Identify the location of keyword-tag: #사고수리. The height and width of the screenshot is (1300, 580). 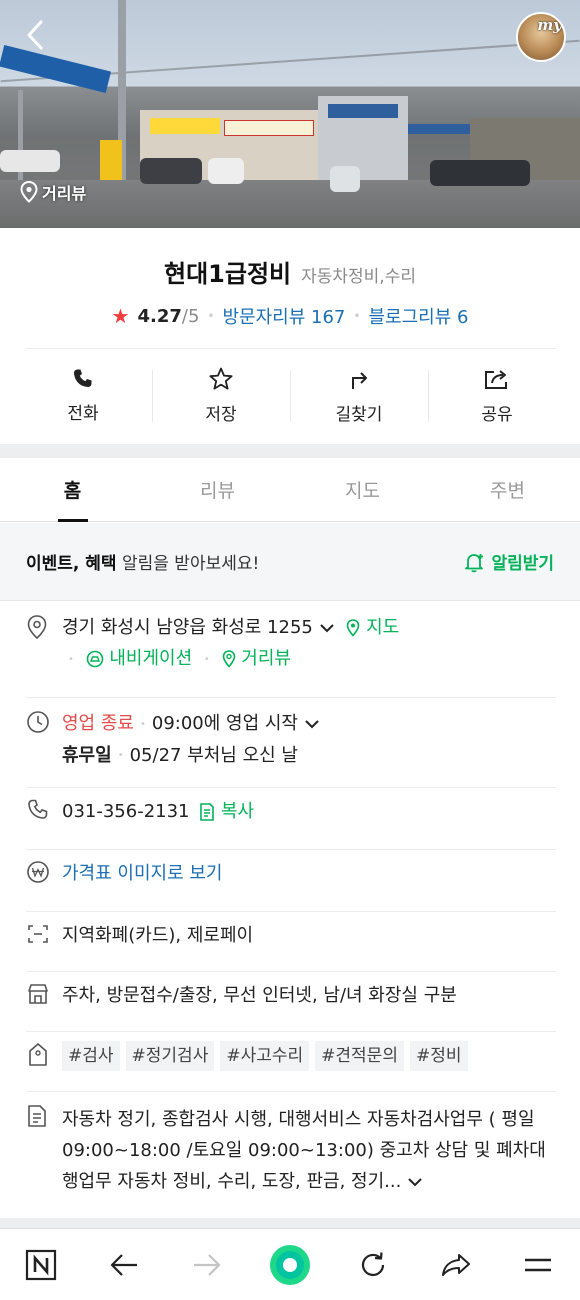
(265, 1056).